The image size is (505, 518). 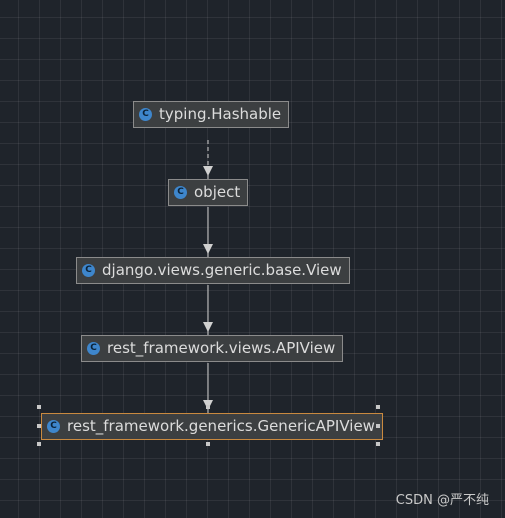 I want to click on class-node-object: C object, so click(x=208, y=192).